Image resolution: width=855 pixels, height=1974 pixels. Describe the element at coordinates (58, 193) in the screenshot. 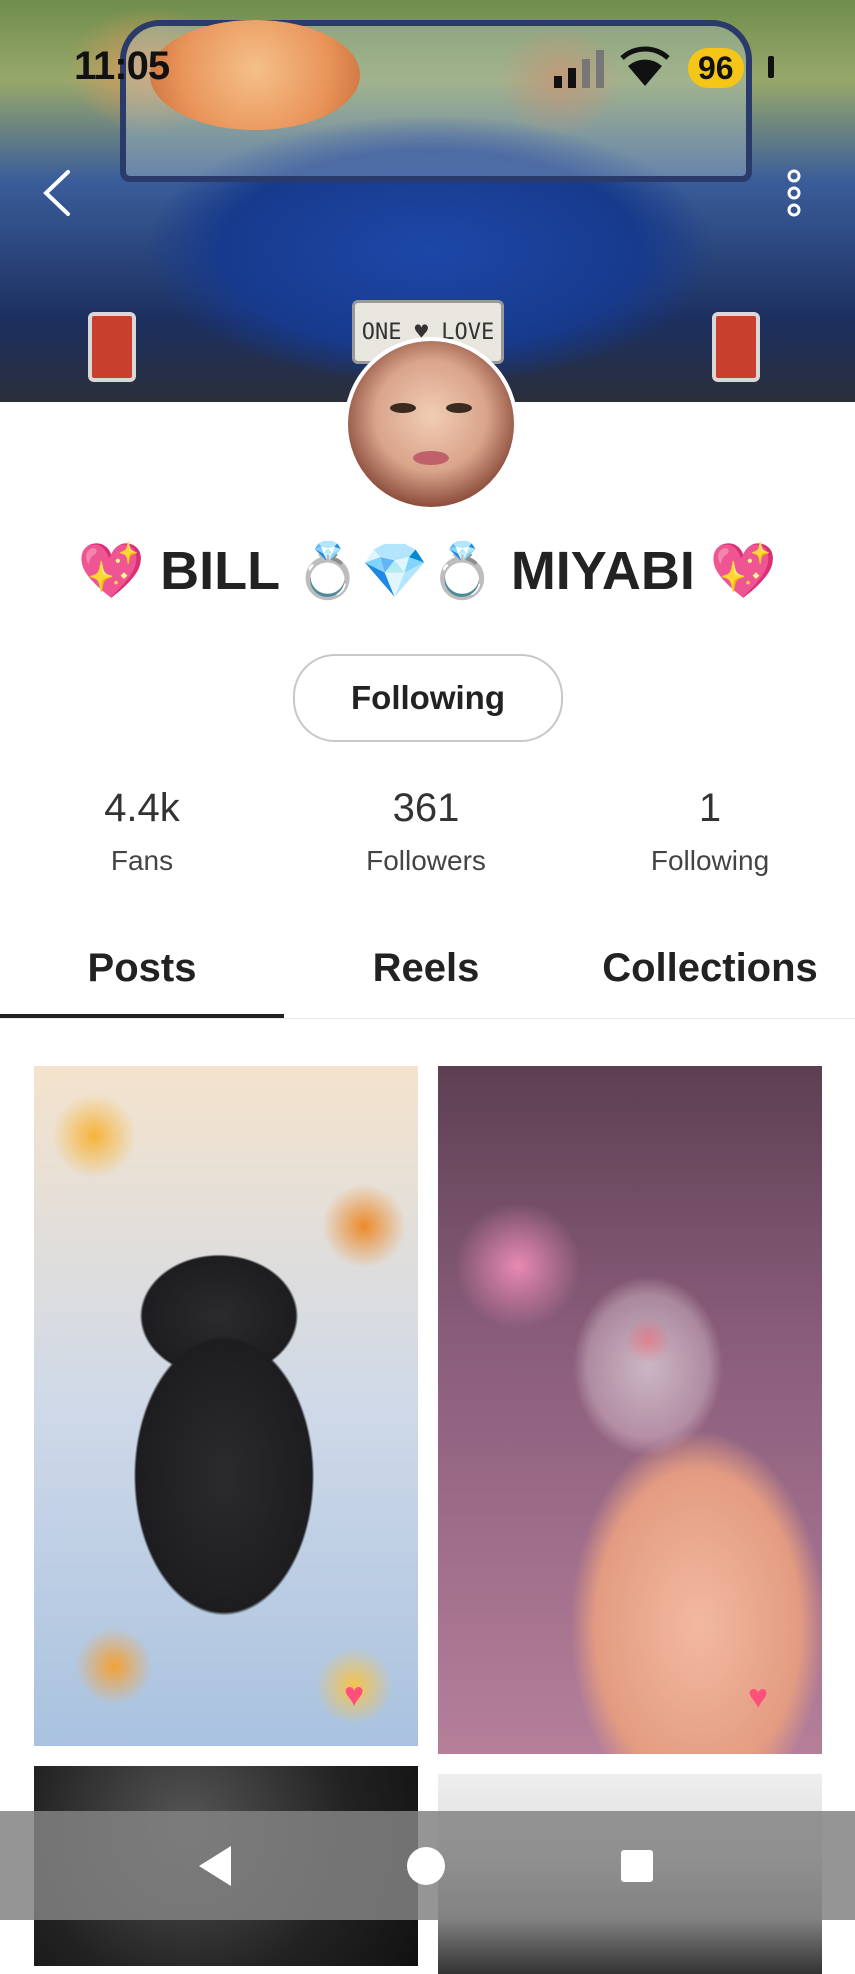

I see `chevron-left-icon` at that location.